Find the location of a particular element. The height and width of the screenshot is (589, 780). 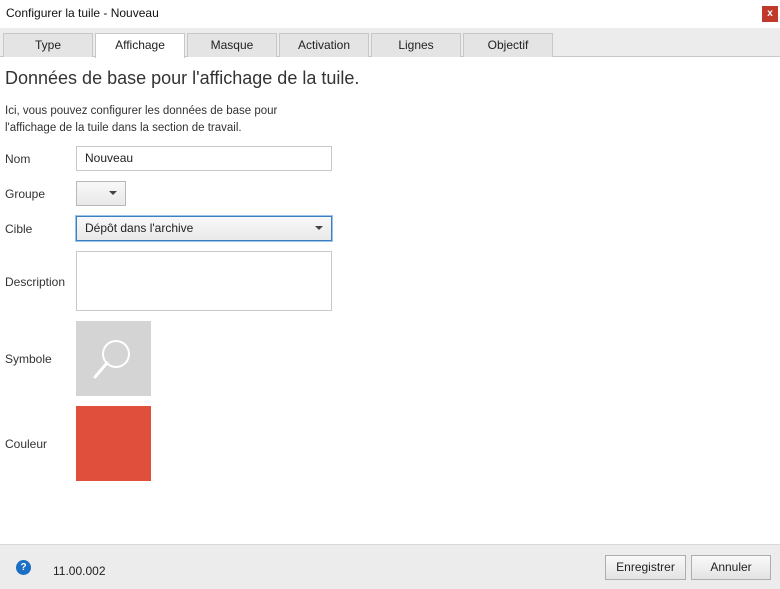

symbol-label: Symbole is located at coordinates (28, 359).